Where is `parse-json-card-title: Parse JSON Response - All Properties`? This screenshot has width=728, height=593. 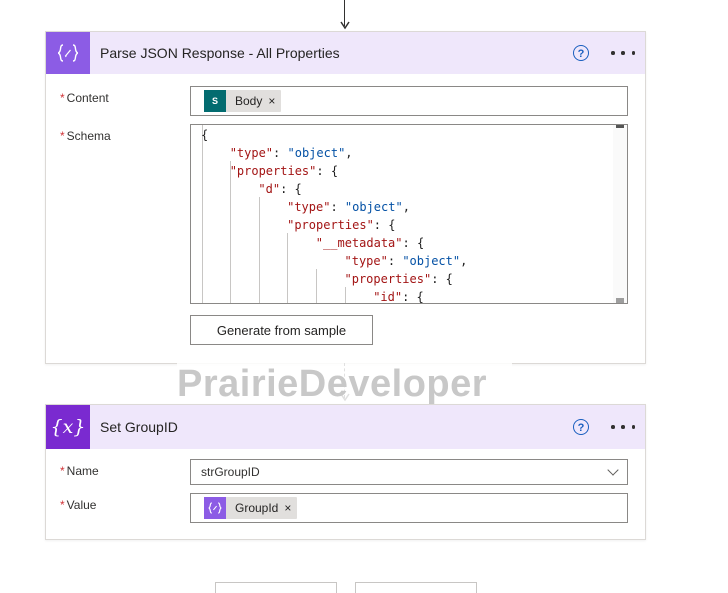 parse-json-card-title: Parse JSON Response - All Properties is located at coordinates (220, 53).